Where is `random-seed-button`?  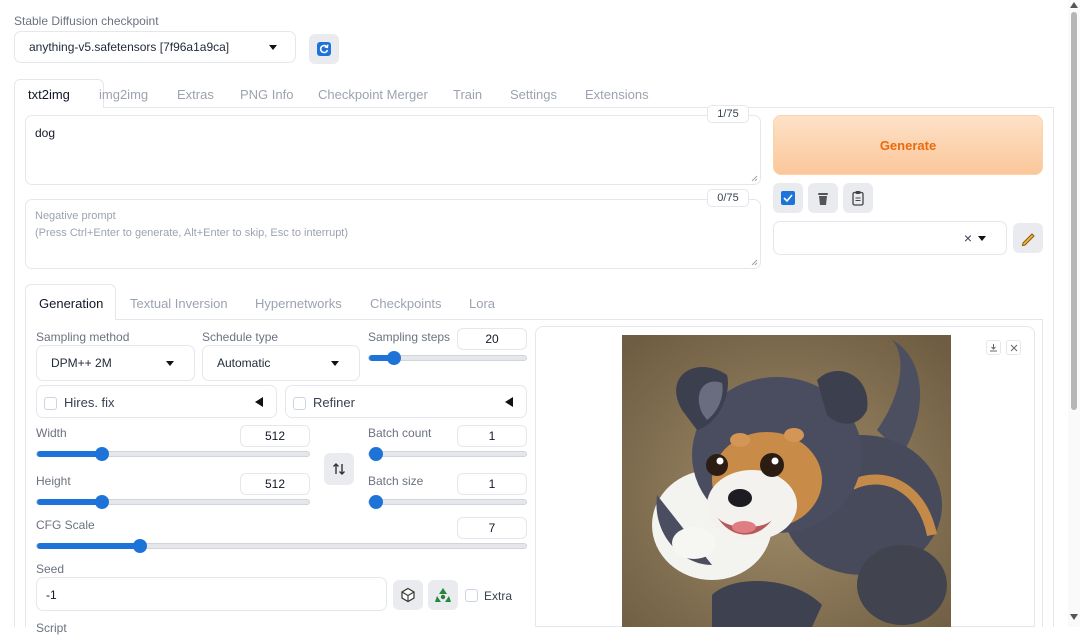
random-seed-button is located at coordinates (408, 595).